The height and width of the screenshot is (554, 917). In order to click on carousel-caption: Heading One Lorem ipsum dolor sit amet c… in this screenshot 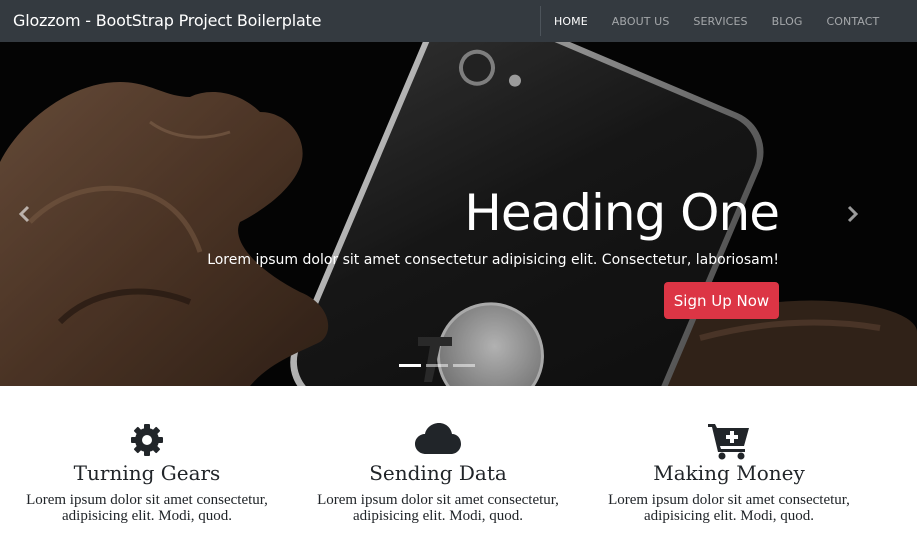, I will do `click(493, 227)`.